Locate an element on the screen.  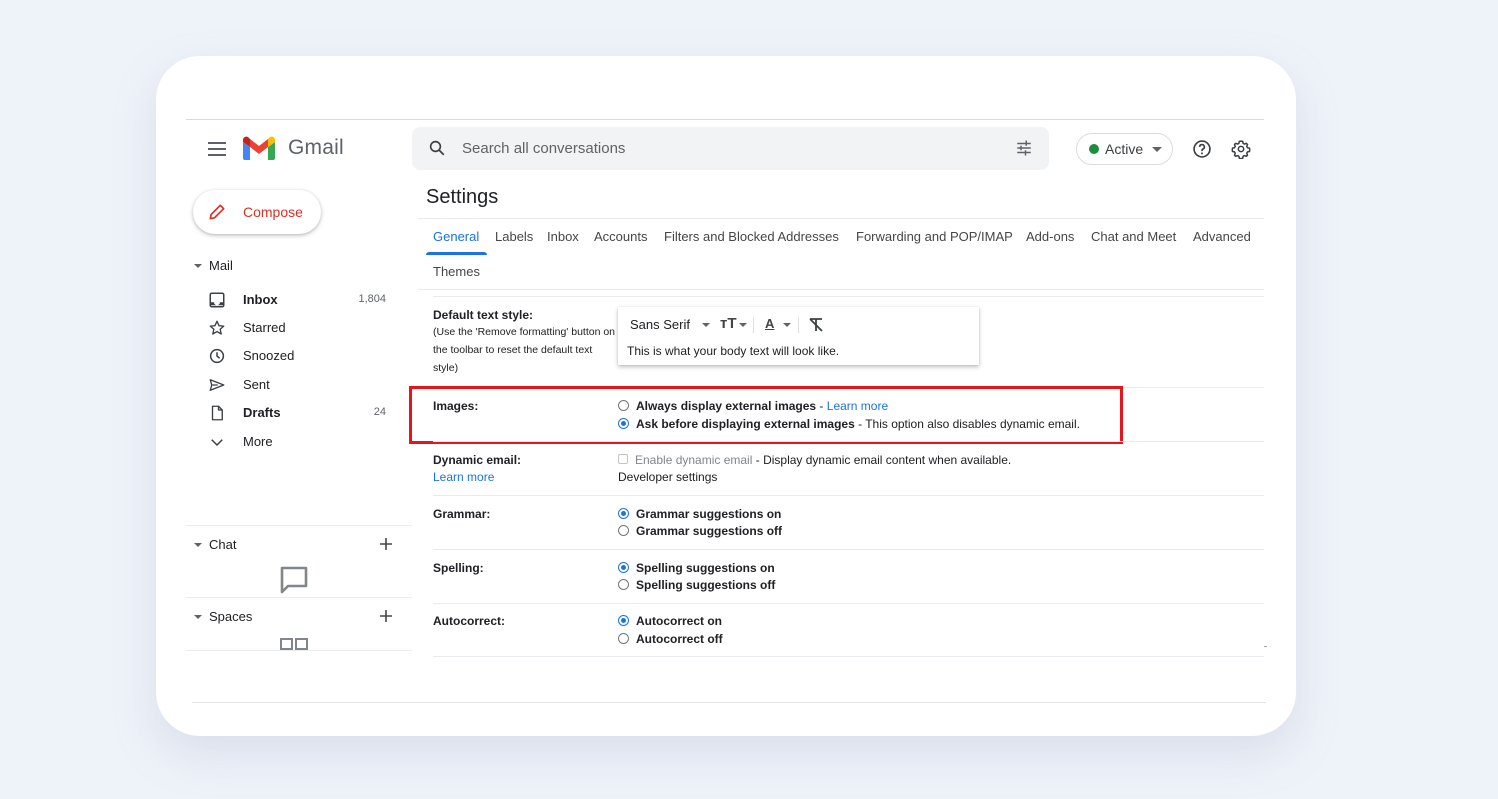
radio-grammar-off: Grammar suggestions off is located at coordinates (700, 531).